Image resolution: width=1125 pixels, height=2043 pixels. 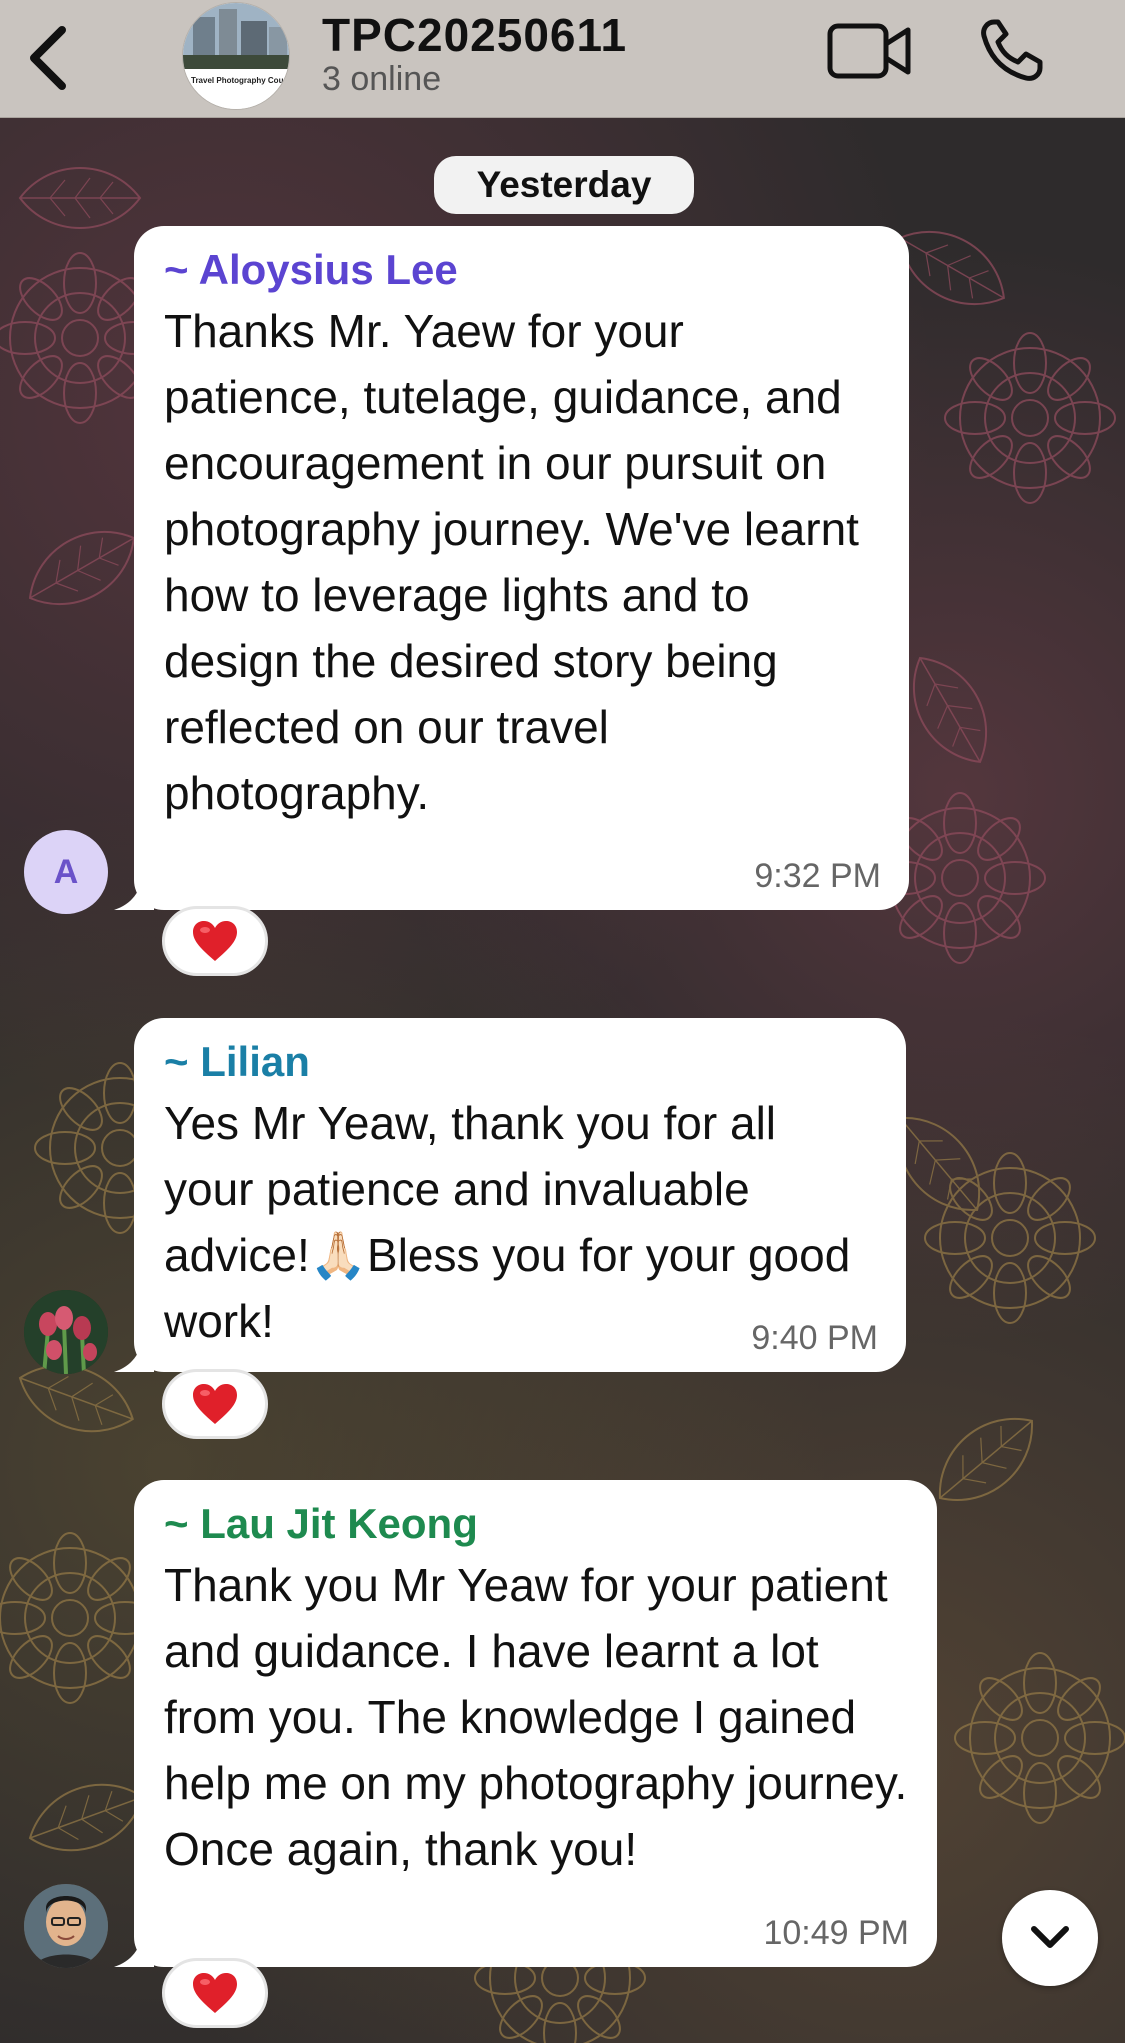 I want to click on scroll-to-bottom-button, so click(x=1050, y=1938).